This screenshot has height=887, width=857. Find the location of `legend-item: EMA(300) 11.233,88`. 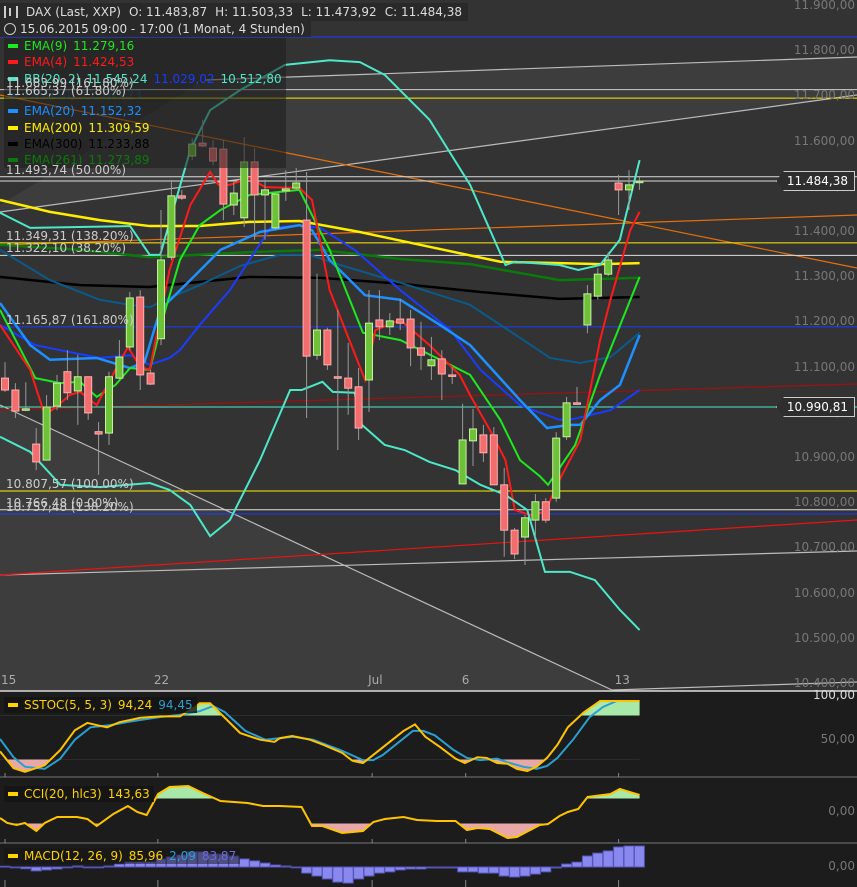

legend-item: EMA(300) 11.233,88 is located at coordinates (145, 144).